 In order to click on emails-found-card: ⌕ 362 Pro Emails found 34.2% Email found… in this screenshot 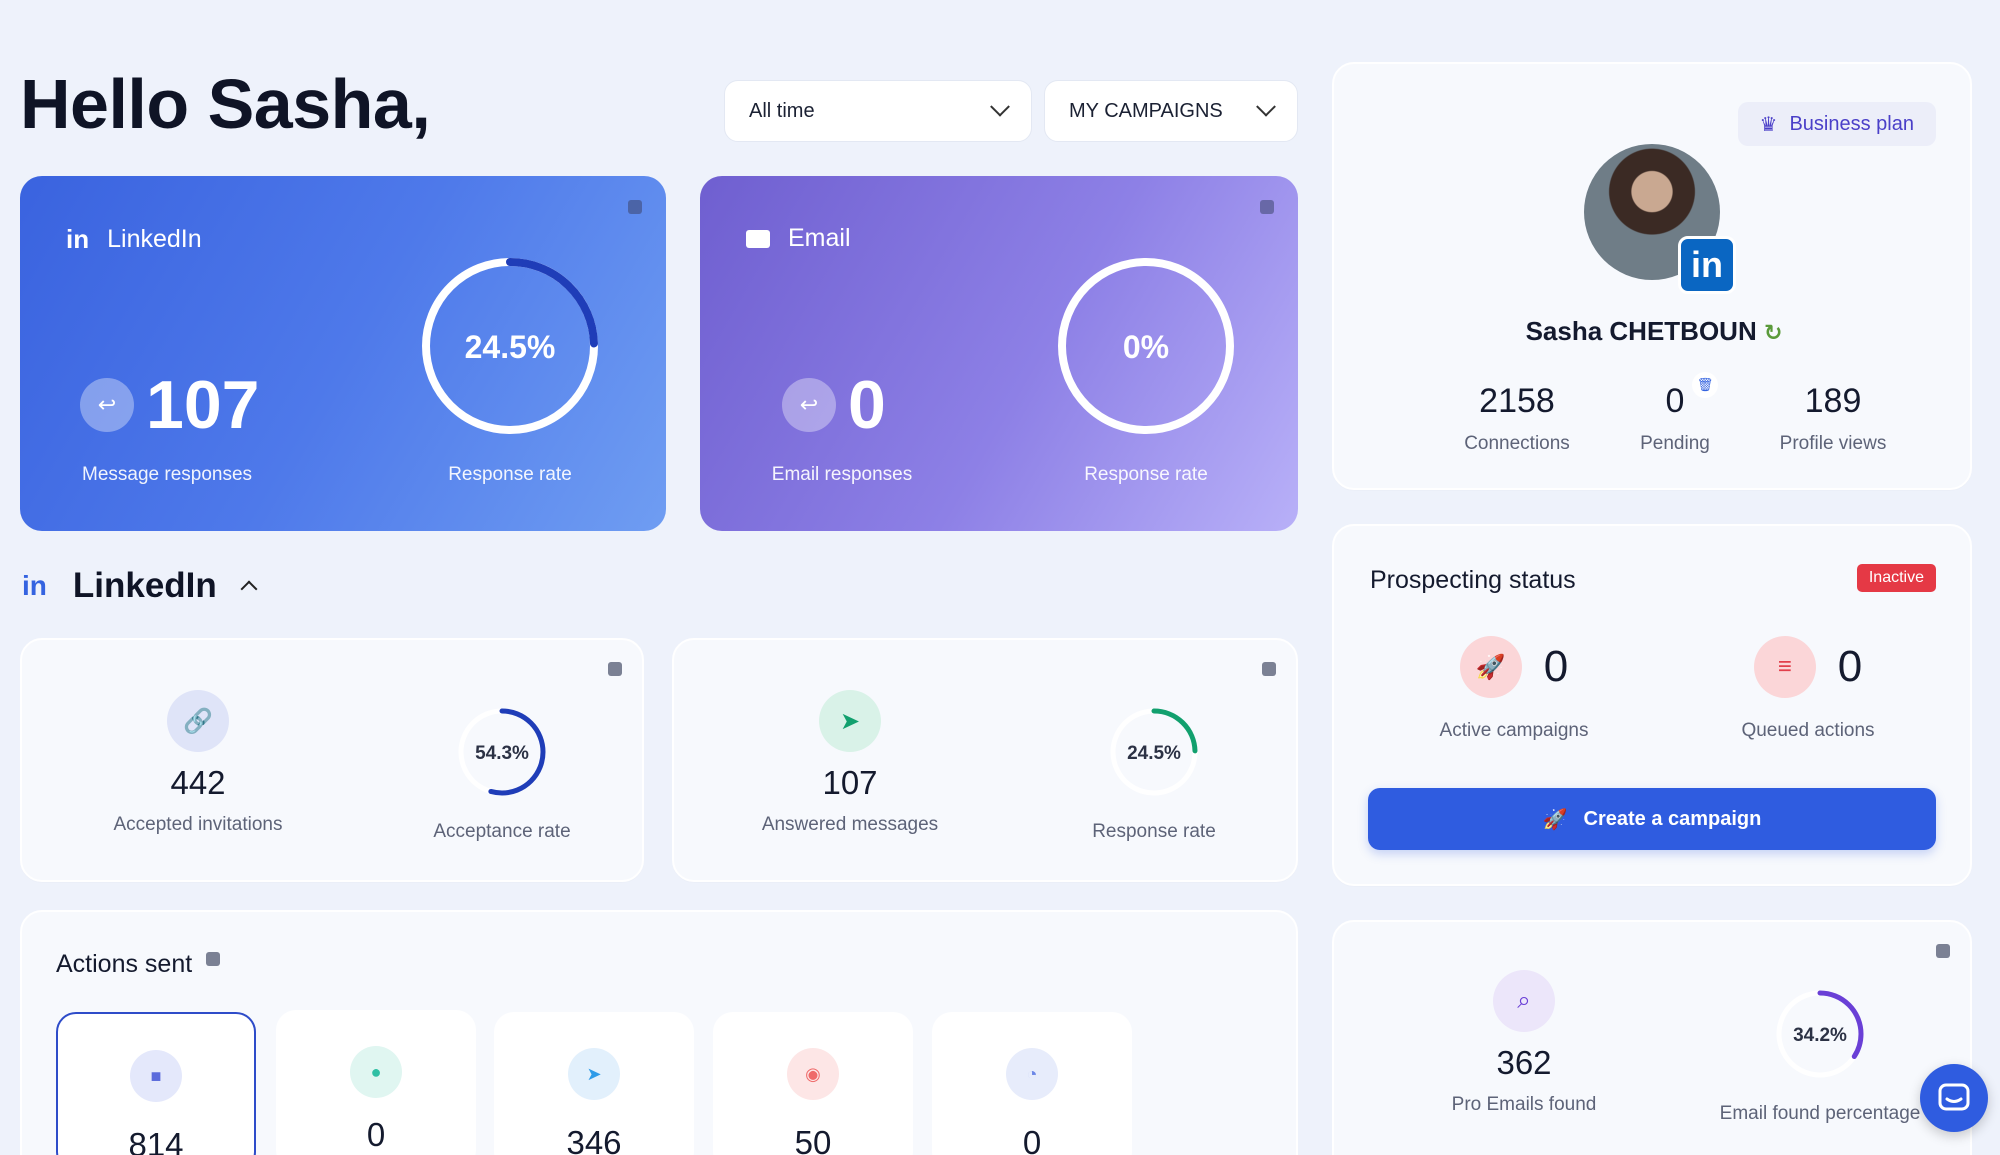, I will do `click(1652, 1037)`.